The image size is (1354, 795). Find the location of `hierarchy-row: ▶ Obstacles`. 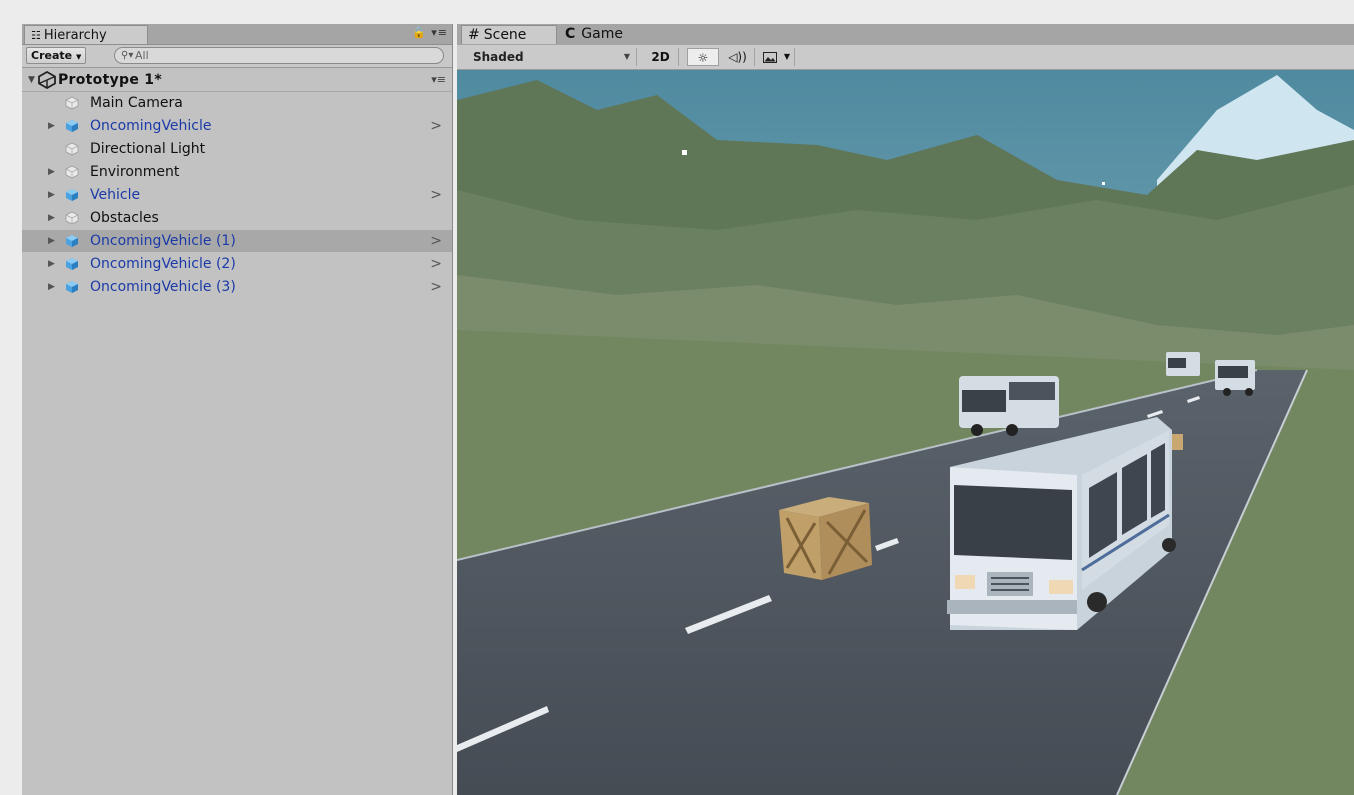

hierarchy-row: ▶ Obstacles is located at coordinates (237, 218).